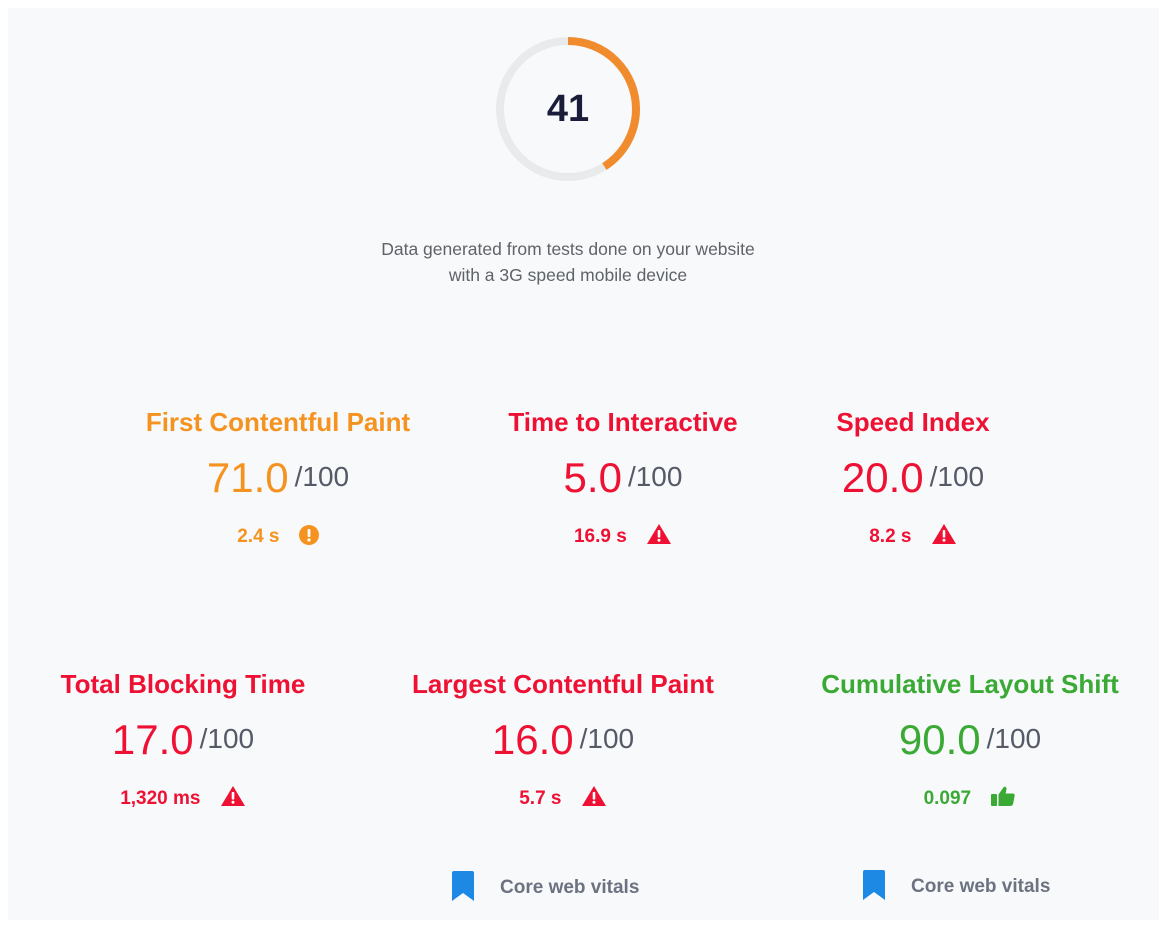 The image size is (1167, 927). I want to click on metric-detail-value: 8.2 s, so click(890, 536).